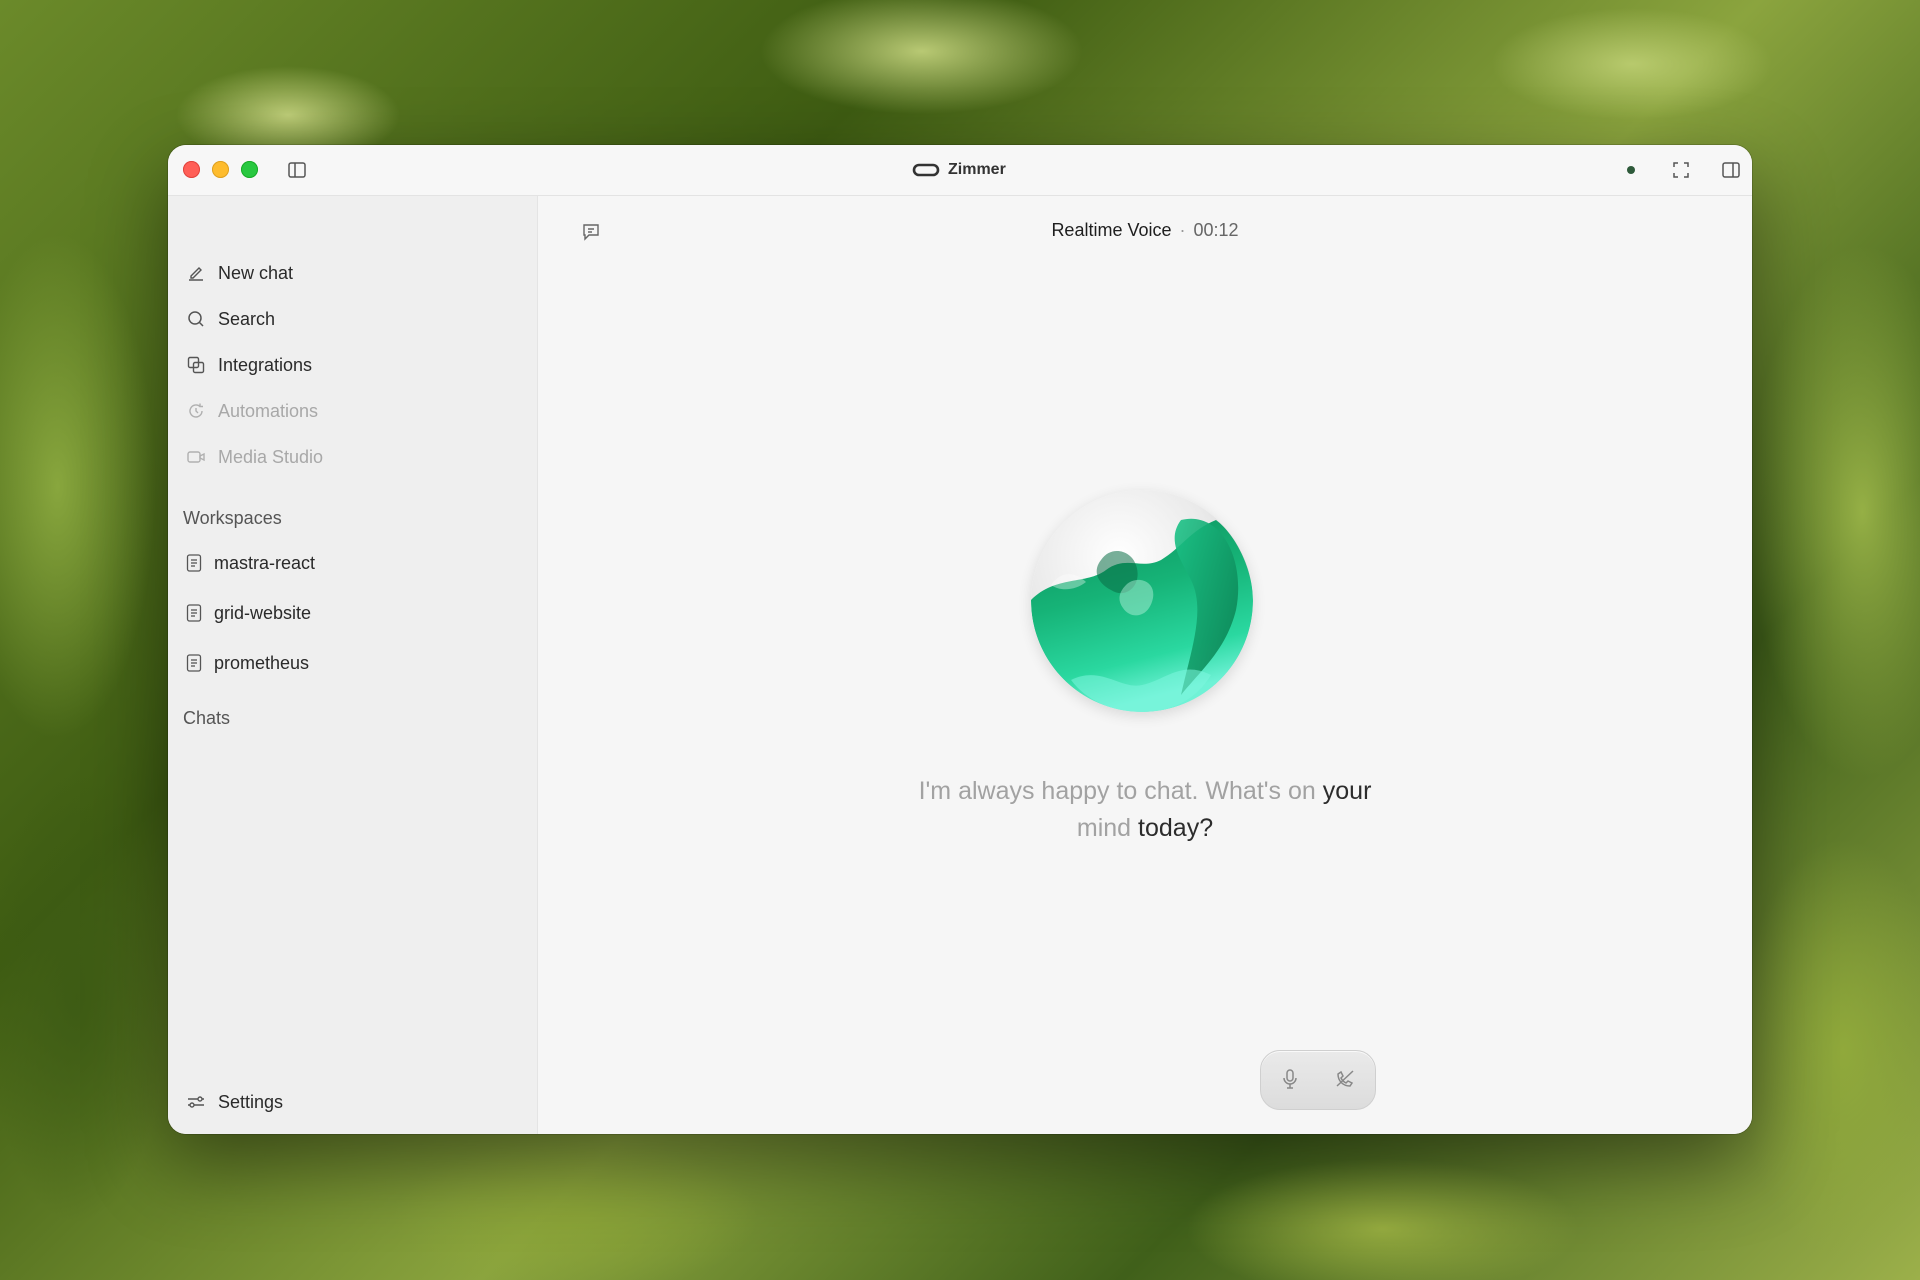 Image resolution: width=1920 pixels, height=1280 pixels. What do you see at coordinates (265, 364) in the screenshot?
I see `sidebar-item-label: Integrations` at bounding box center [265, 364].